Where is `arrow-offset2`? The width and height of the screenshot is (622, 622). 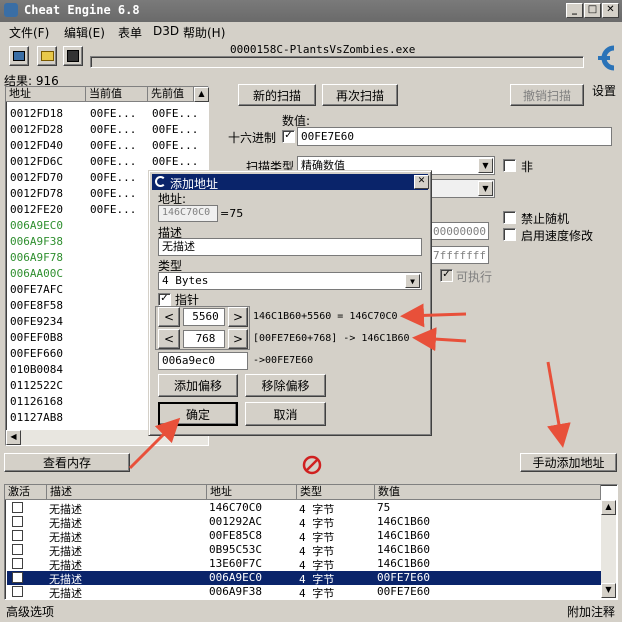 arrow-offset2 is located at coordinates (439, 339).